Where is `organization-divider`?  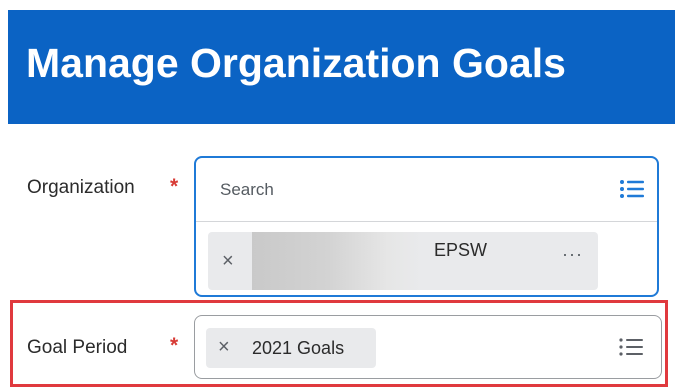 organization-divider is located at coordinates (426, 221).